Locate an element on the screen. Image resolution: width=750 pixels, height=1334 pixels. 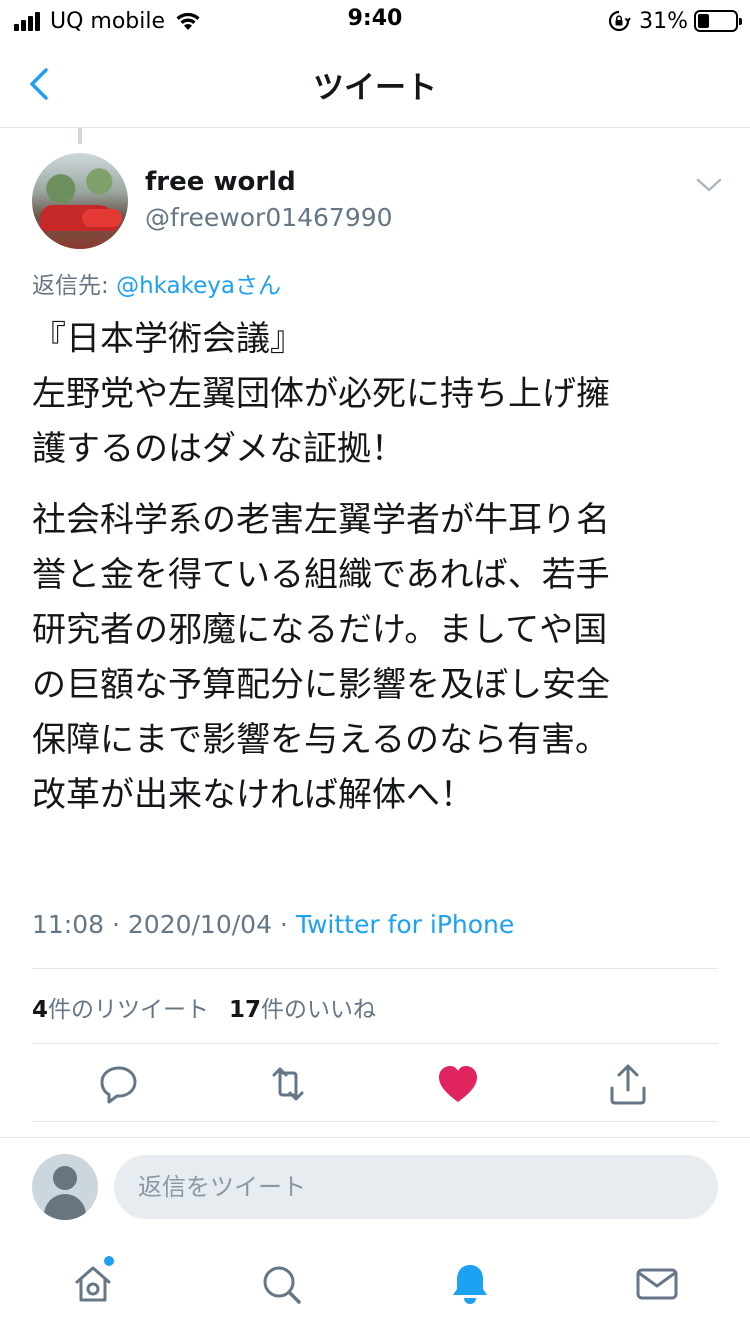
tweet-line: の巨額な予算配分に影響を及ぼし安全 is located at coordinates (321, 685).